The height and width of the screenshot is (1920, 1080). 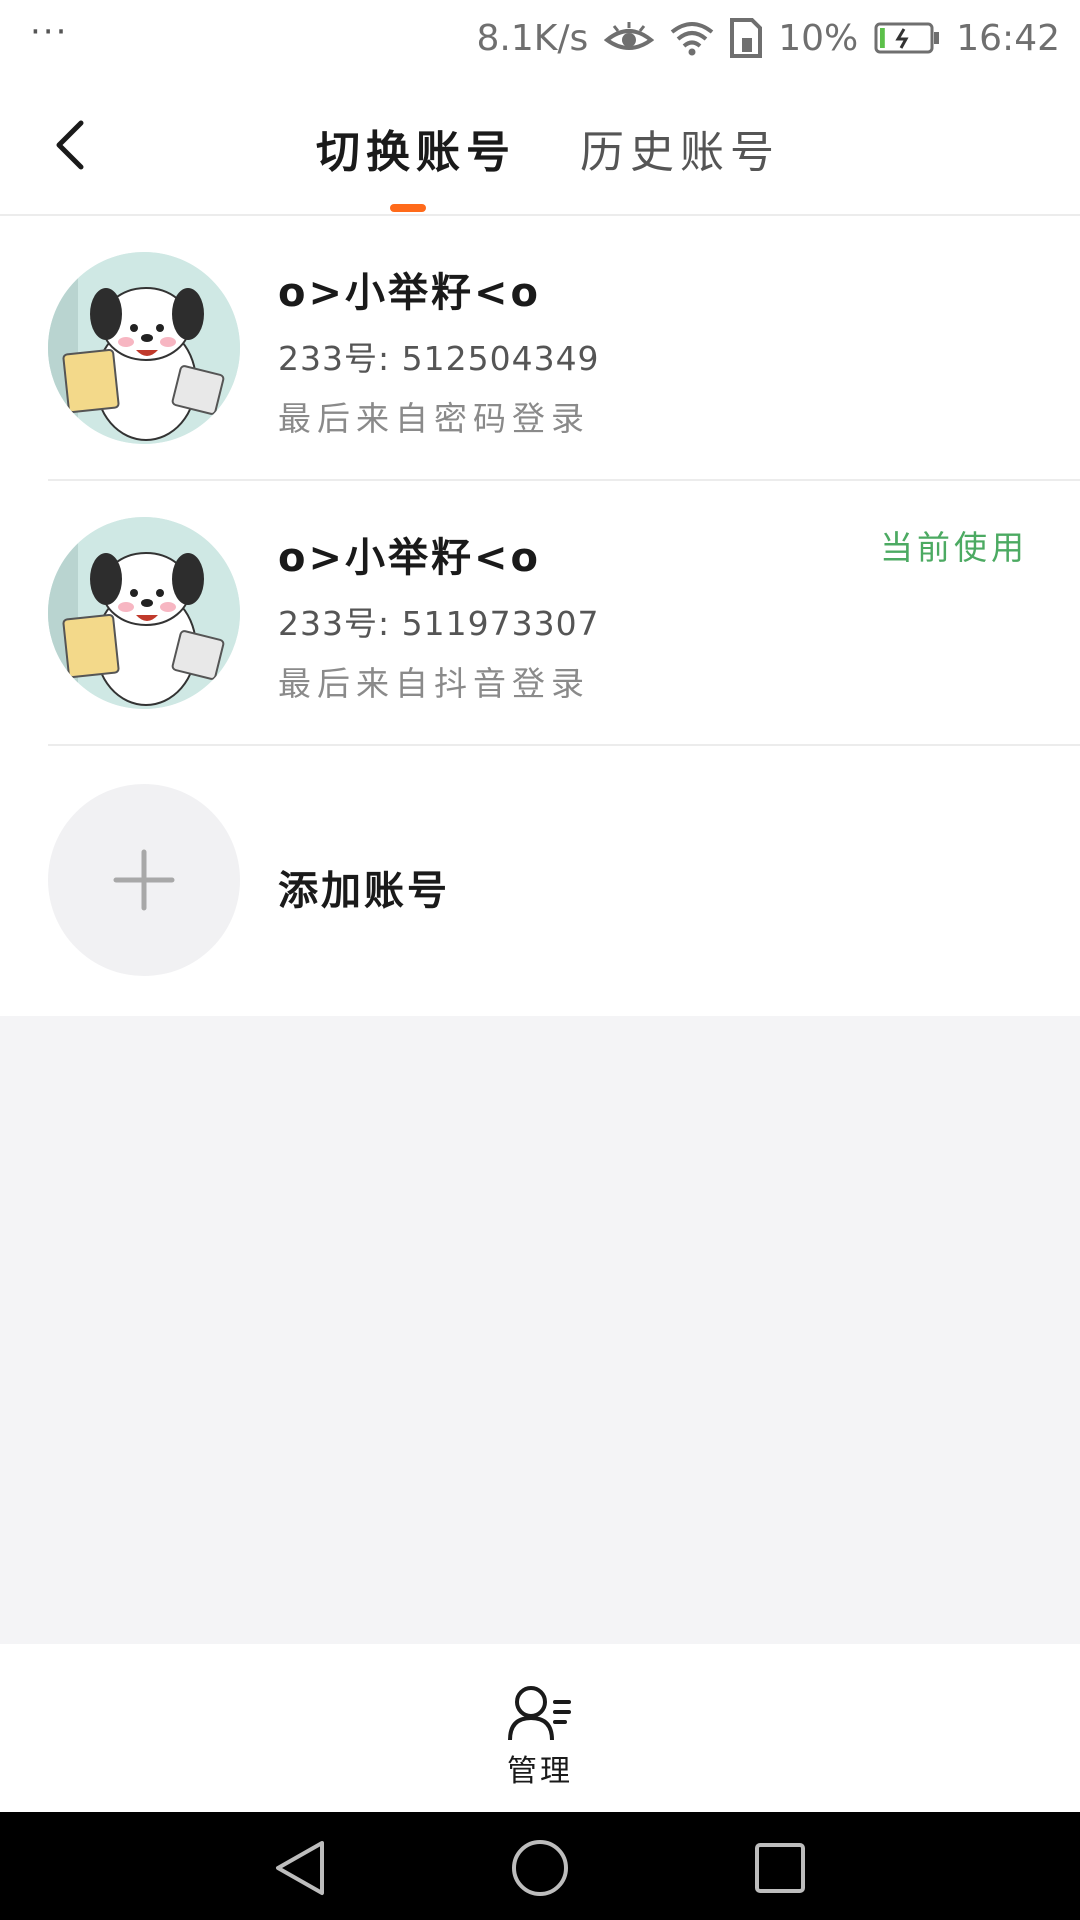 I want to click on header: 切换账号 历史账号, so click(x=540, y=146).